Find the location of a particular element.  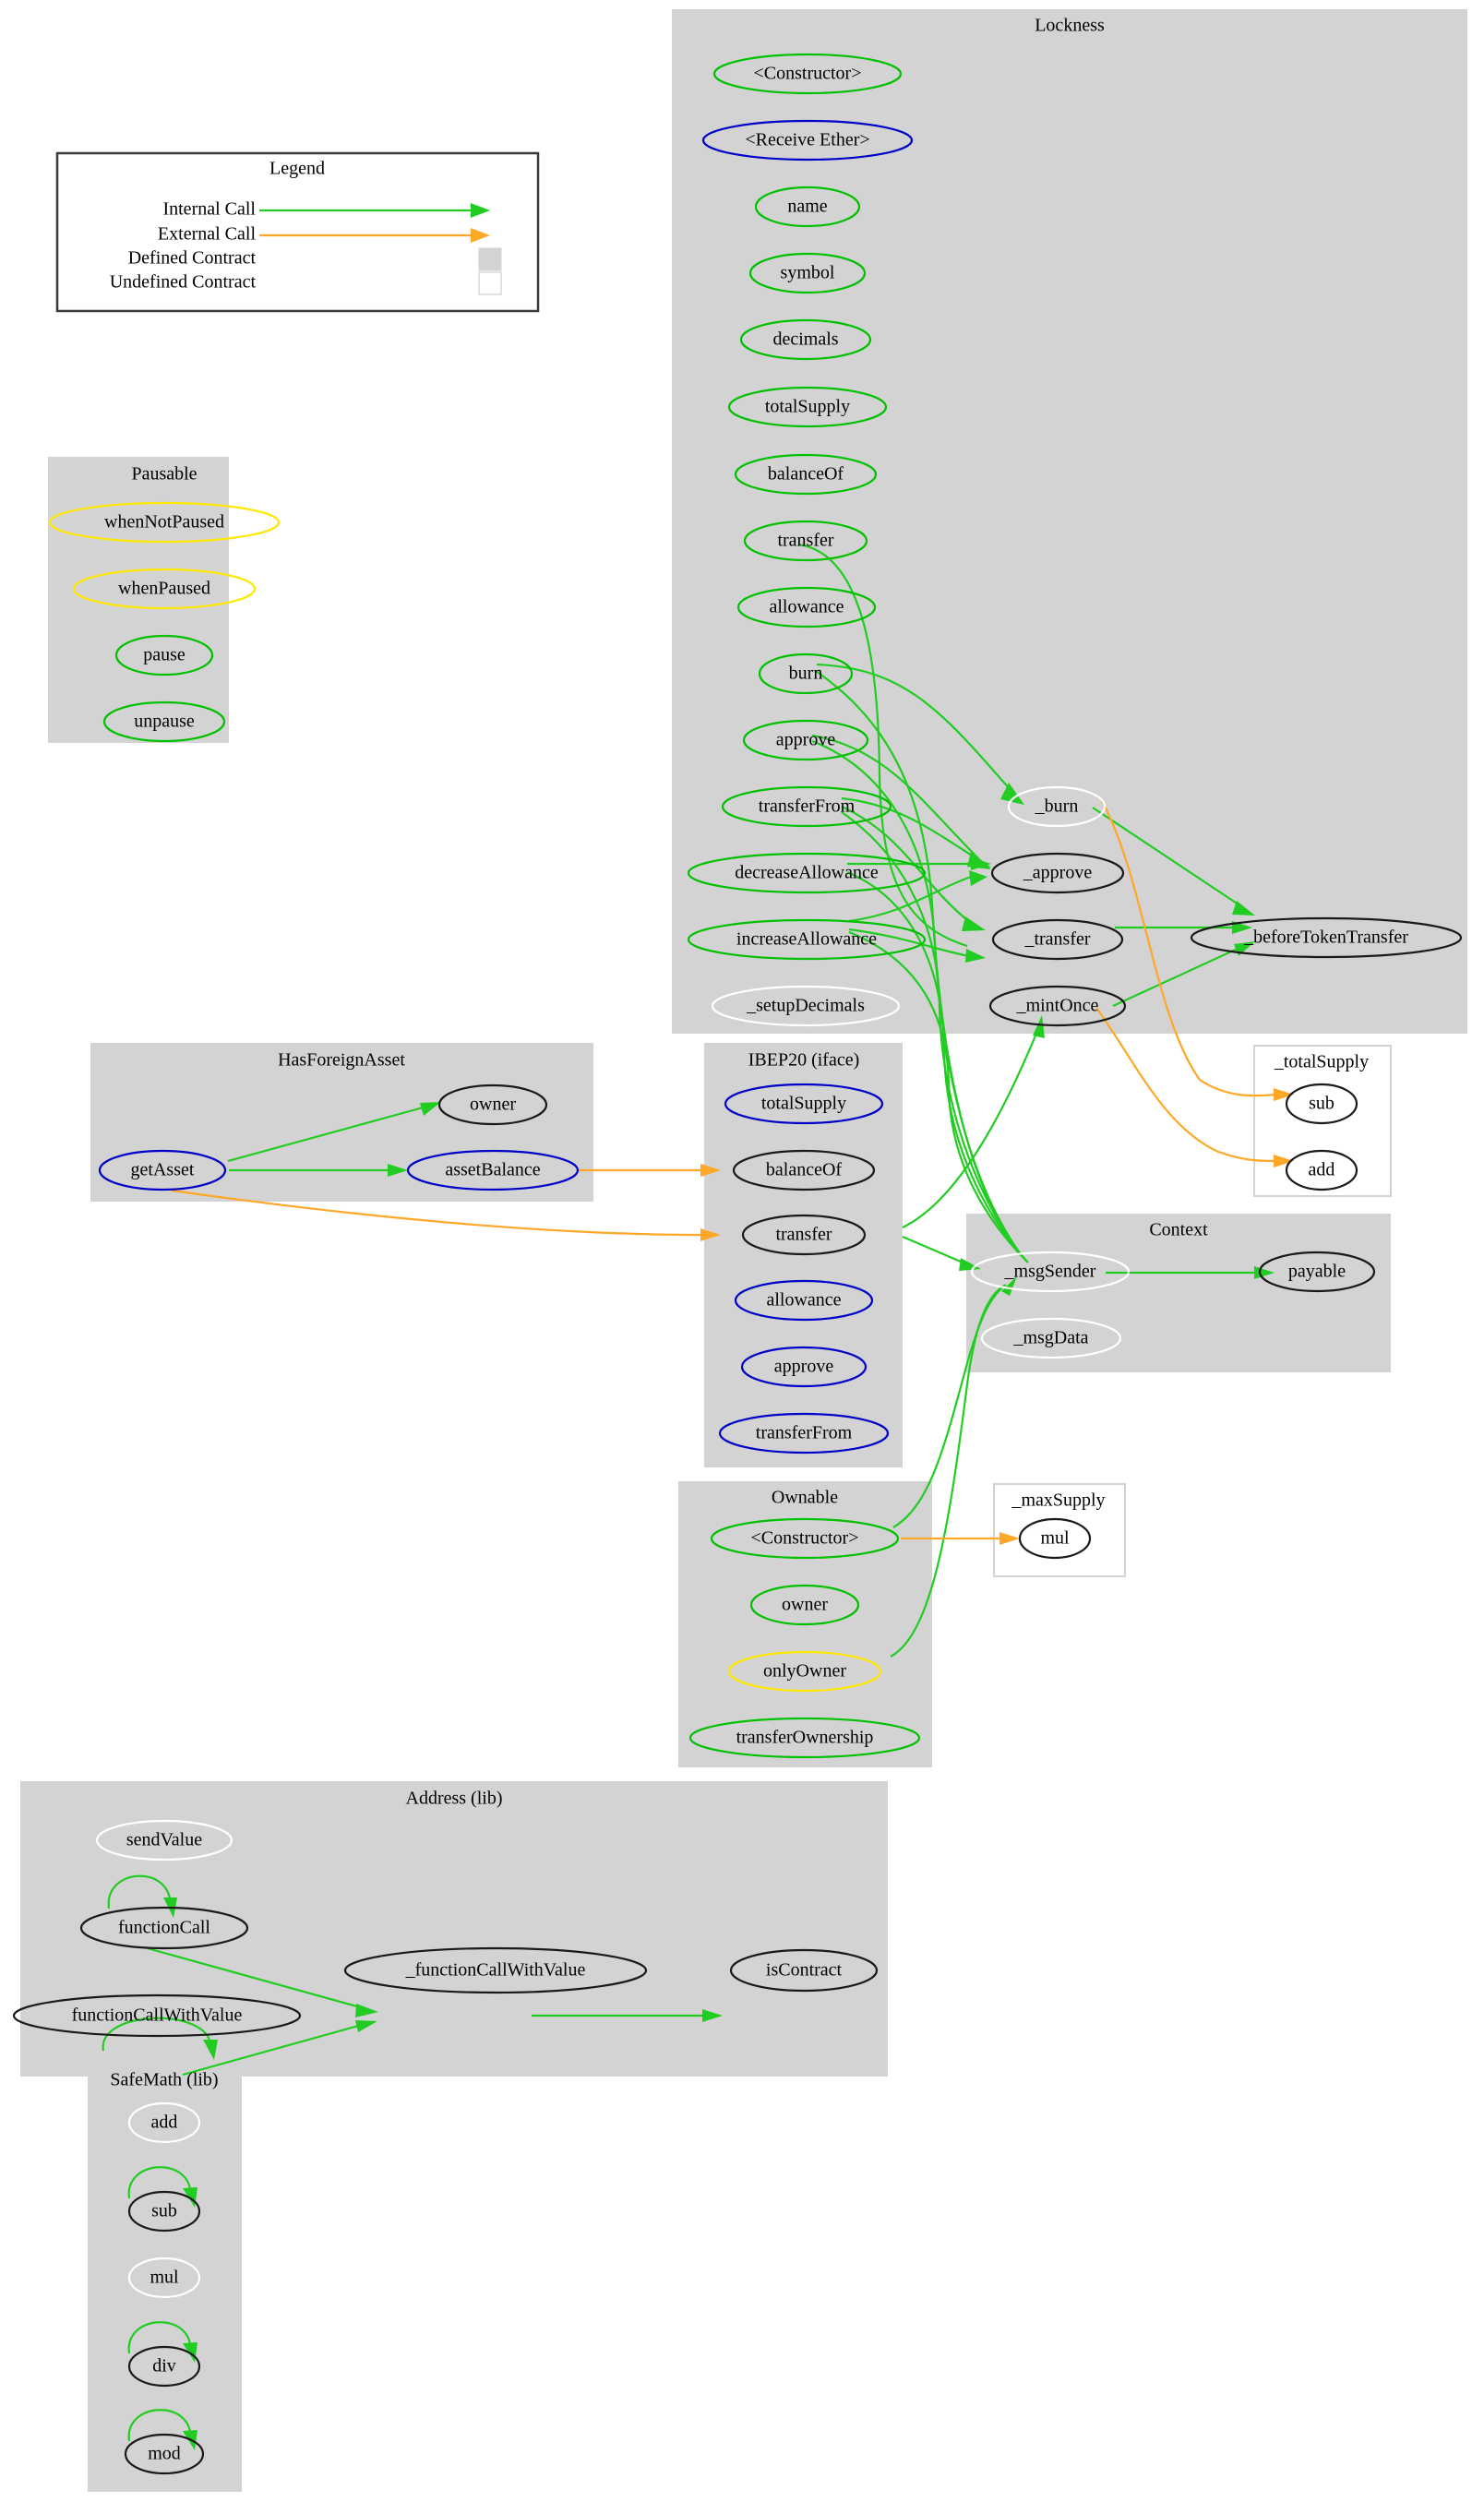

cluster-title-totalsupply: _totalSupply is located at coordinates (1321, 1062).